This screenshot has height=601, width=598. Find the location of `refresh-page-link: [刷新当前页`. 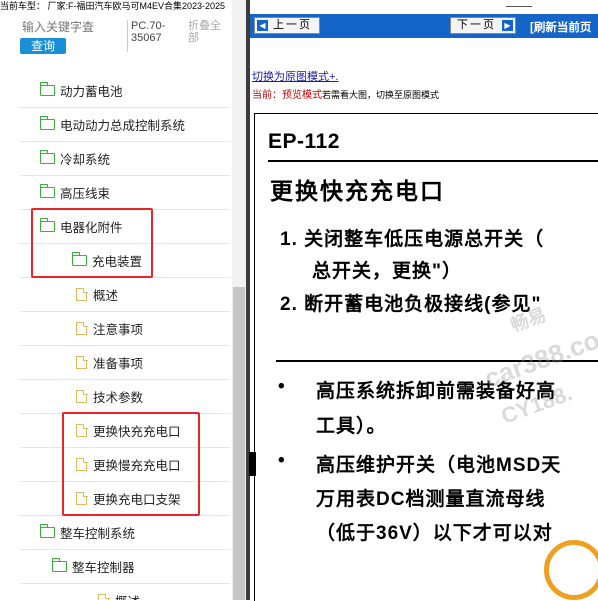

refresh-page-link: [刷新当前页 is located at coordinates (560, 27).